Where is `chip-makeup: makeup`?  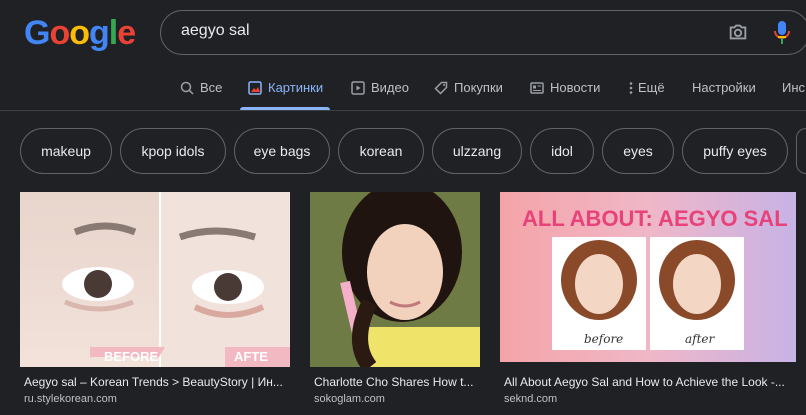
chip-makeup: makeup is located at coordinates (66, 151).